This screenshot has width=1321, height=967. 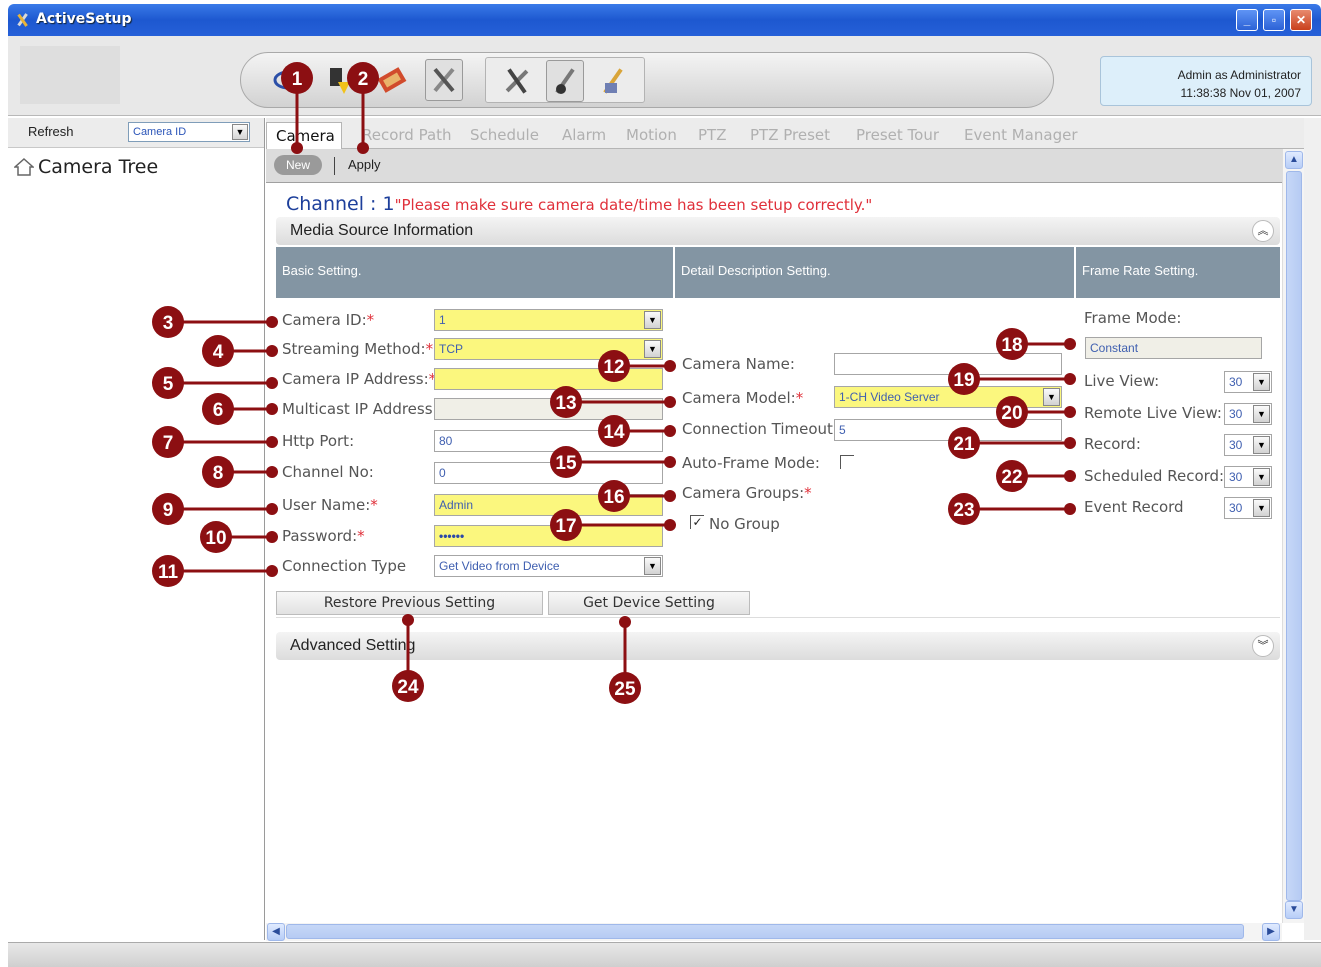 What do you see at coordinates (298, 165) in the screenshot?
I see `new-button: New` at bounding box center [298, 165].